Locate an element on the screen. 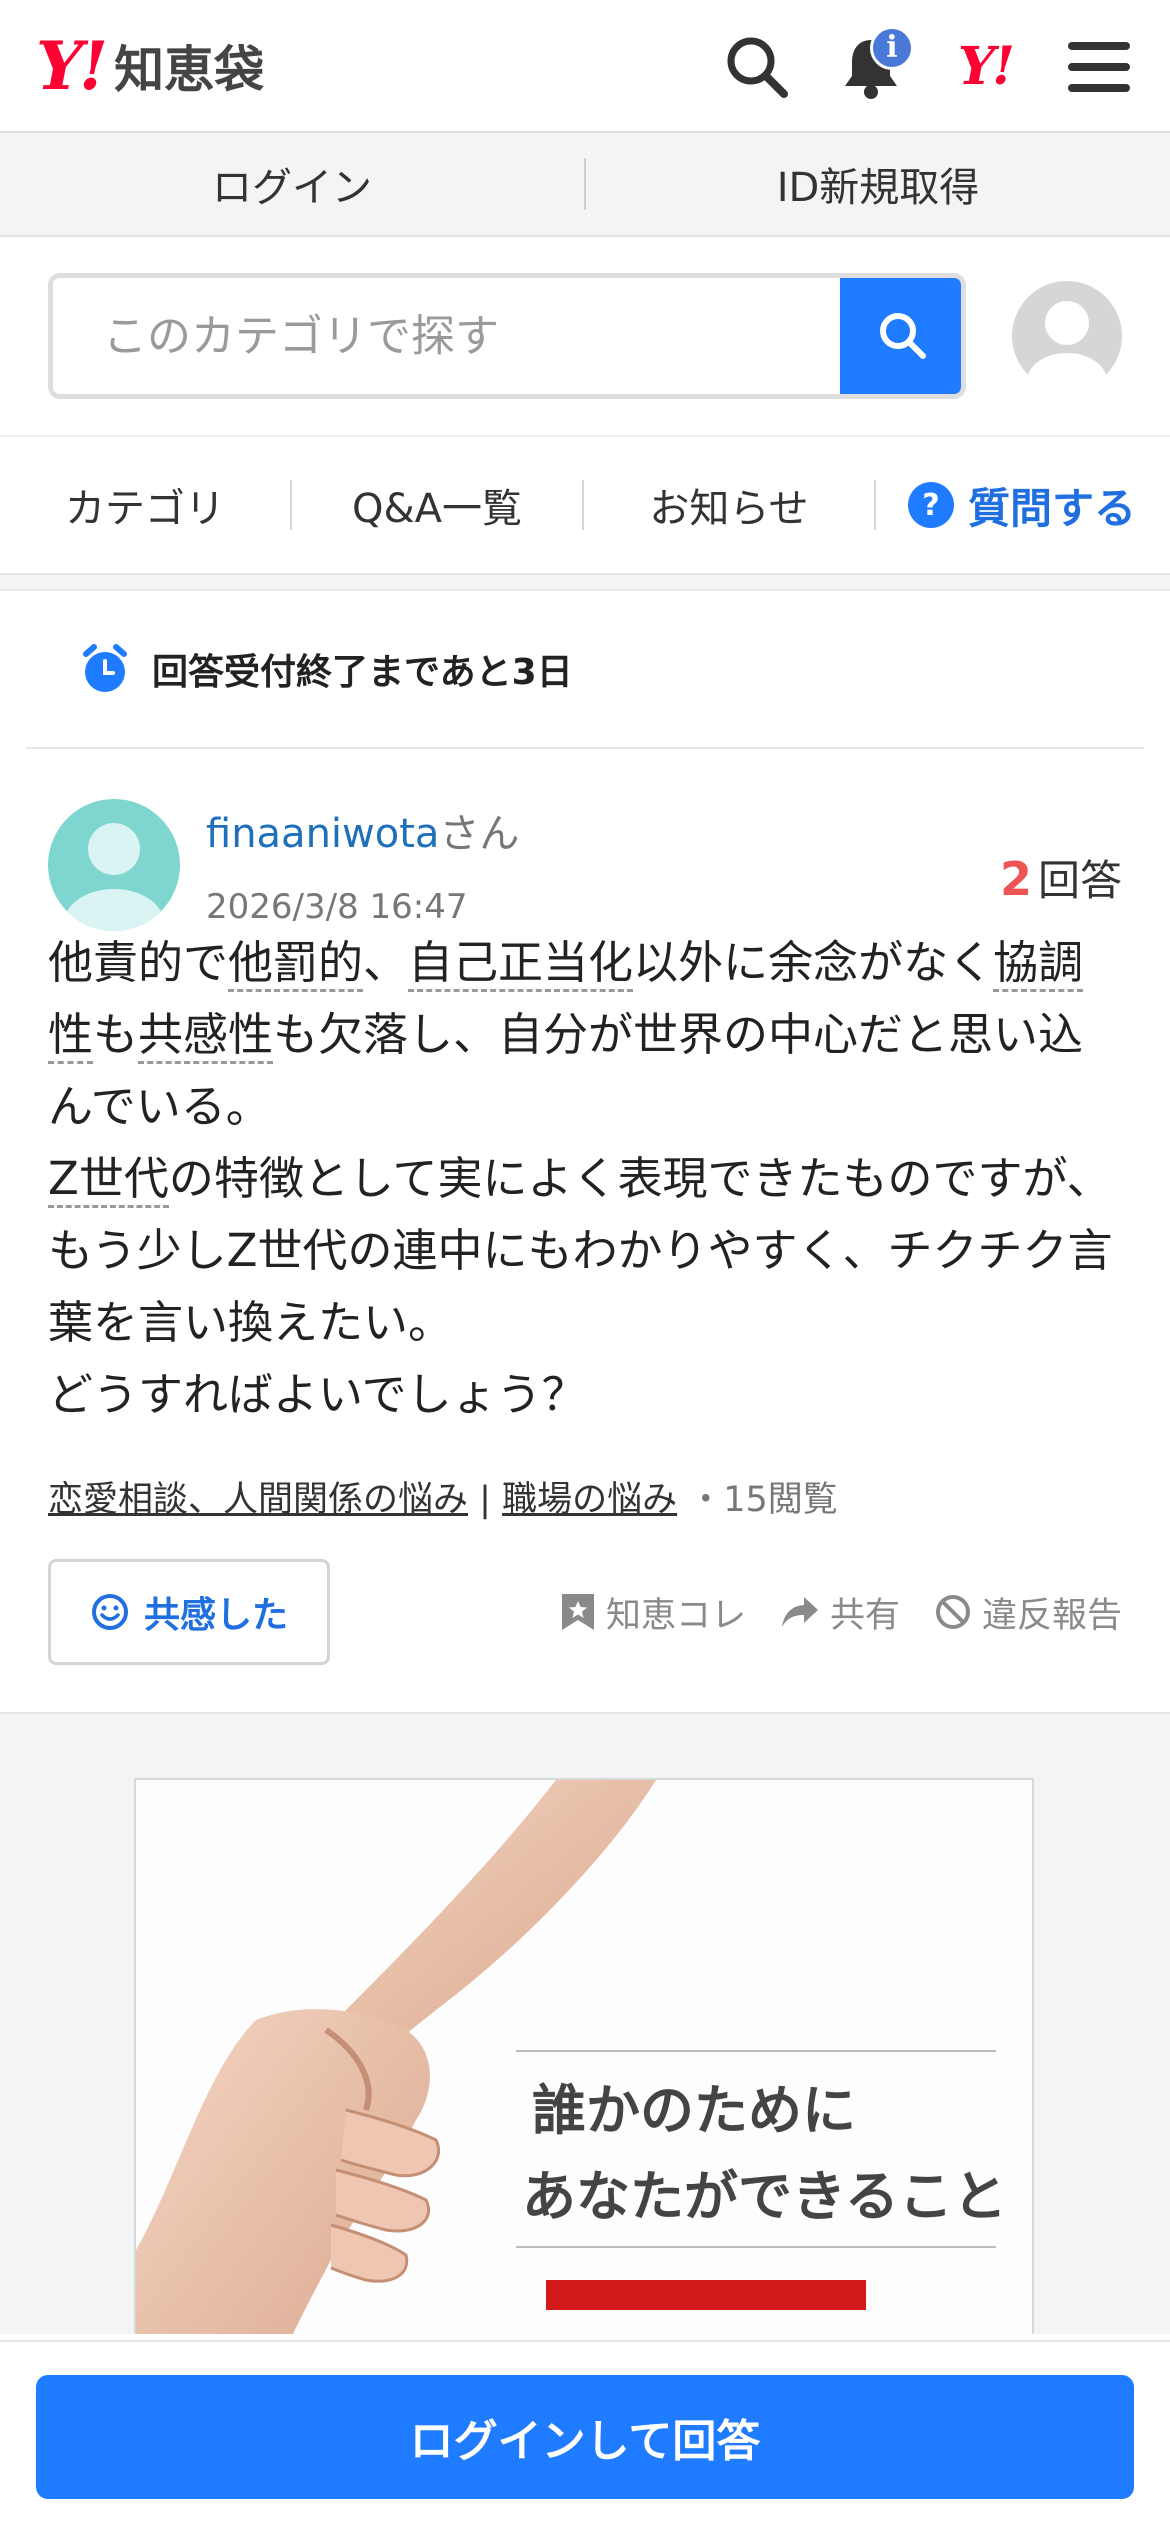 Image resolution: width=1170 pixels, height=2532 pixels. body-text: 以外に余念がなく is located at coordinates (813, 962).